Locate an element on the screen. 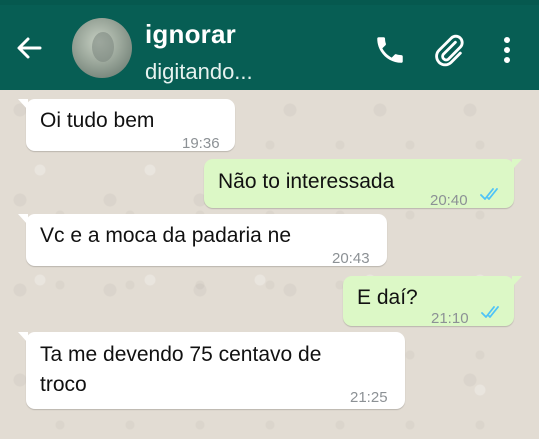  phone-icon is located at coordinates (390, 50).